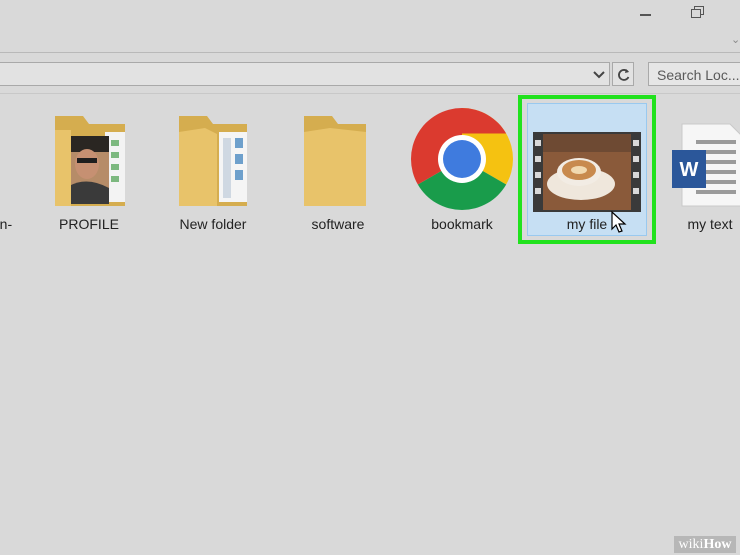 Image resolution: width=740 pixels, height=555 pixels. I want to click on restore-button, so click(697, 13).